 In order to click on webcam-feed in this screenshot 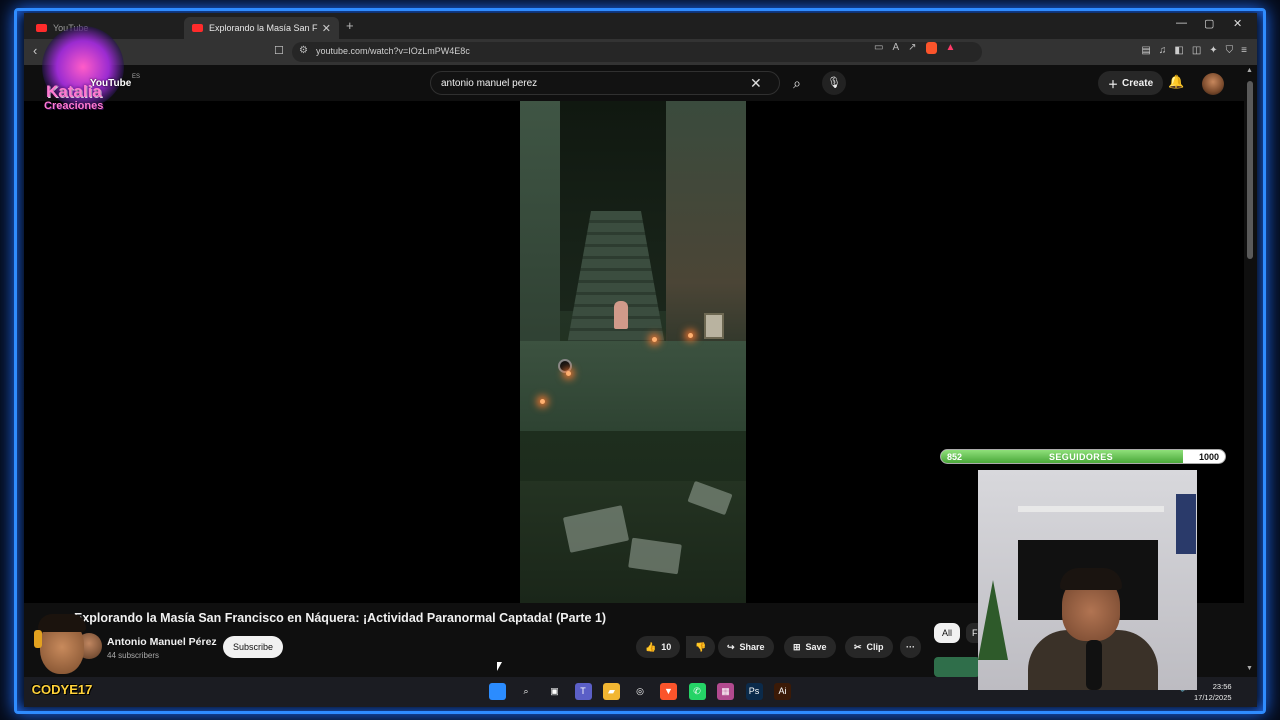, I will do `click(1087, 580)`.